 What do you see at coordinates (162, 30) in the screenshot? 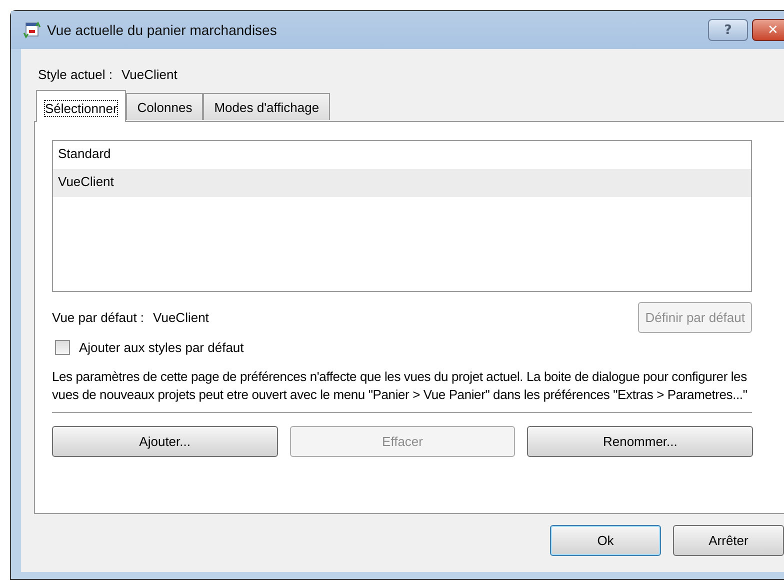
I see `window-title: Vue actuelle du panier marchandises` at bounding box center [162, 30].